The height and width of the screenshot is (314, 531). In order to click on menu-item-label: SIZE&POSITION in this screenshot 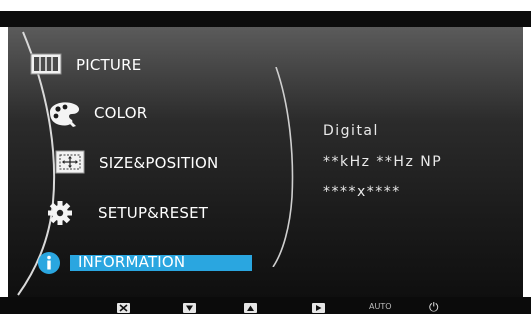, I will do `click(159, 163)`.